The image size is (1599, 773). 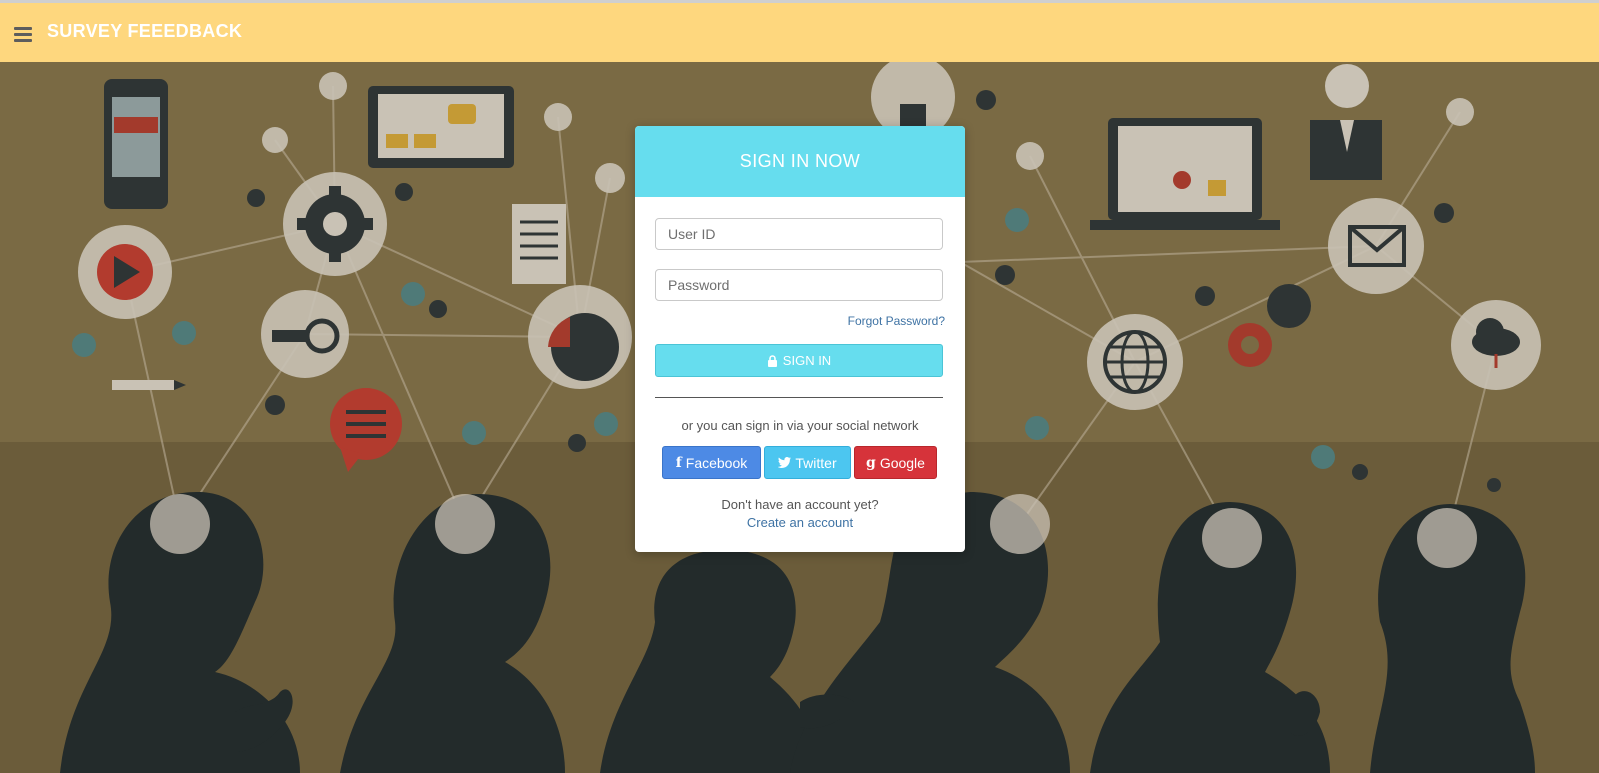 What do you see at coordinates (896, 321) in the screenshot?
I see `forgot-password-link: Forgot Password?` at bounding box center [896, 321].